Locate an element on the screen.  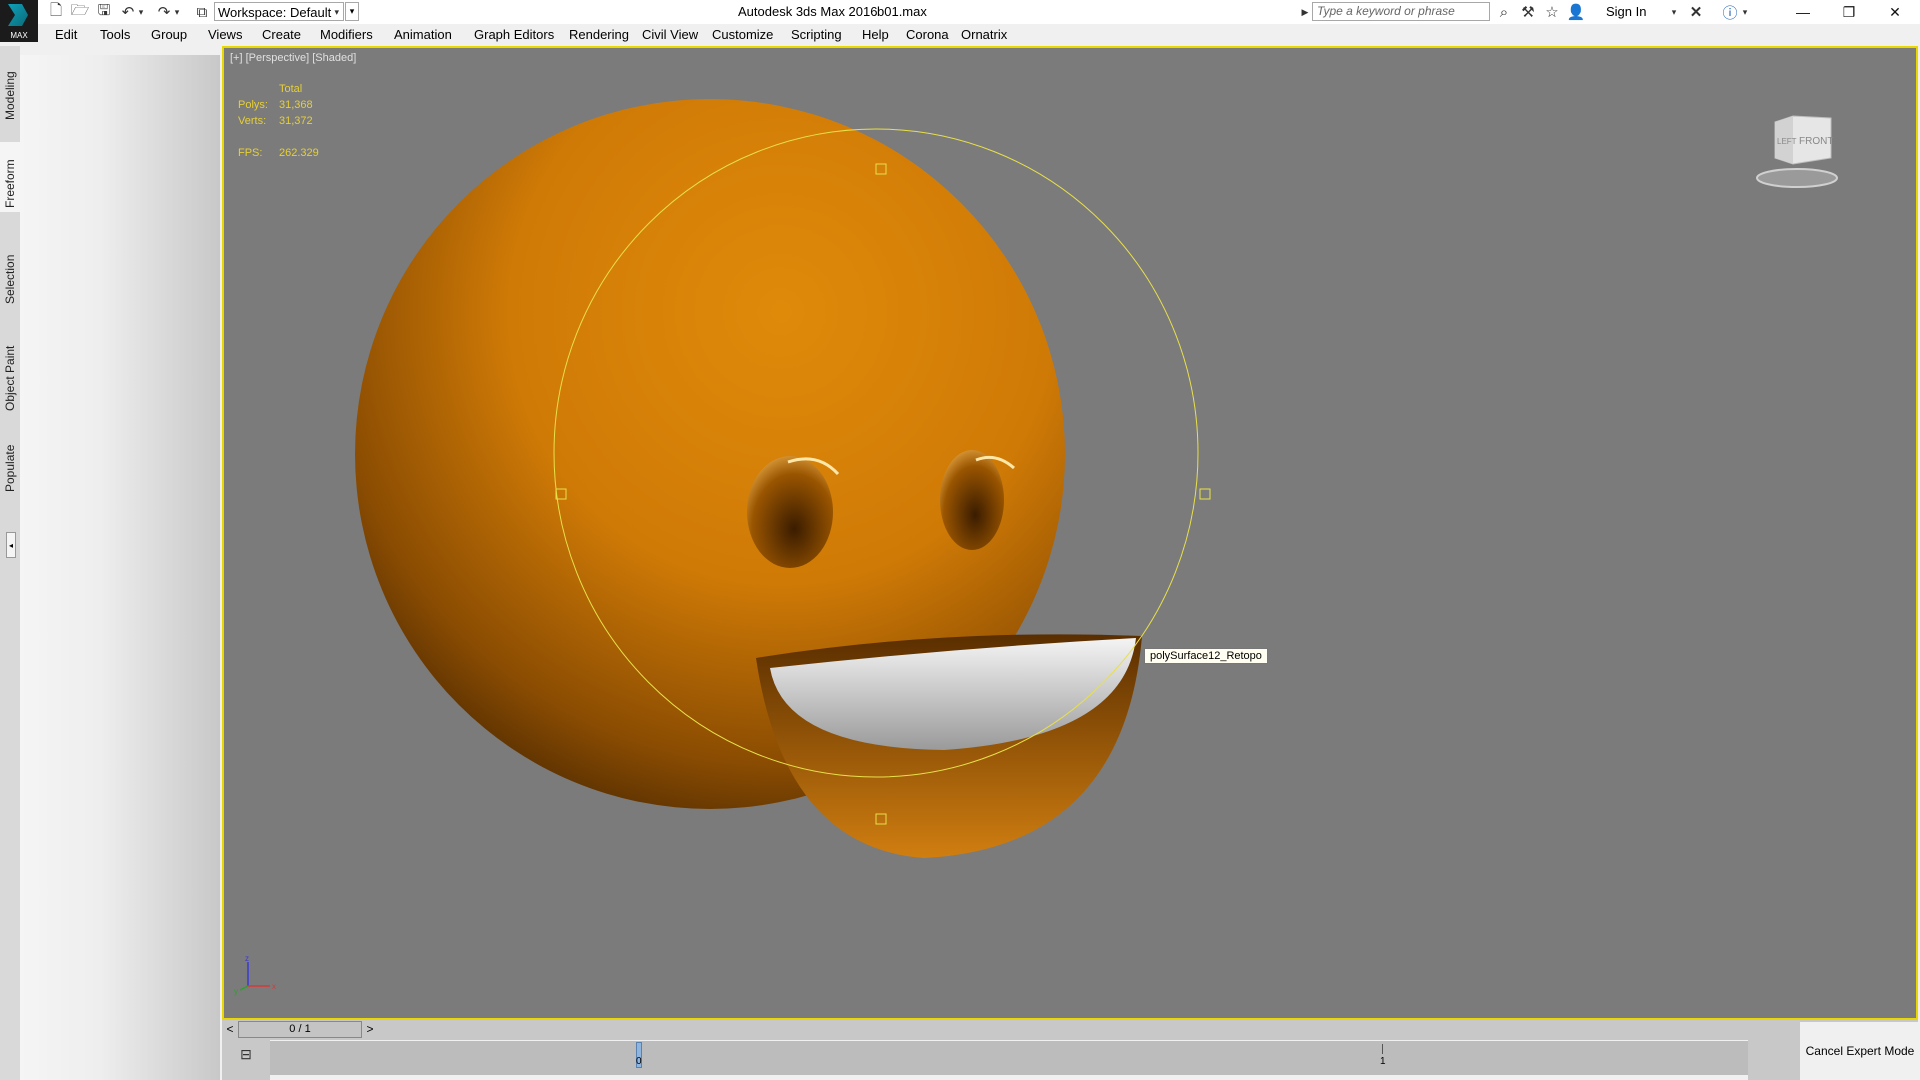
tab-selection: Selection is located at coordinates (10, 278).